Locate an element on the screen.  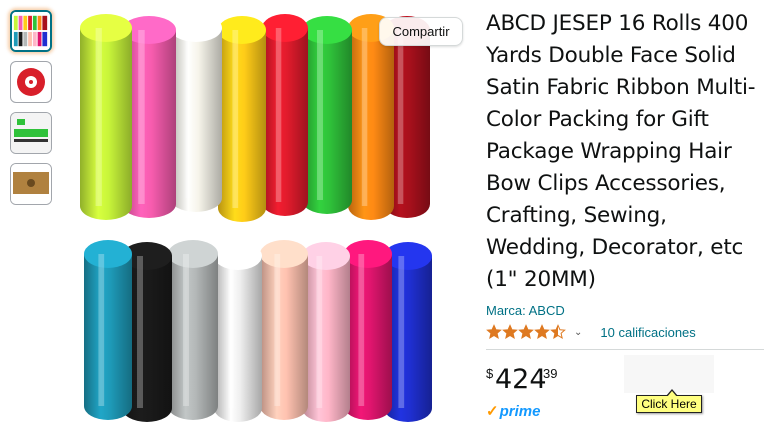
rating-stars is located at coordinates (526, 332).